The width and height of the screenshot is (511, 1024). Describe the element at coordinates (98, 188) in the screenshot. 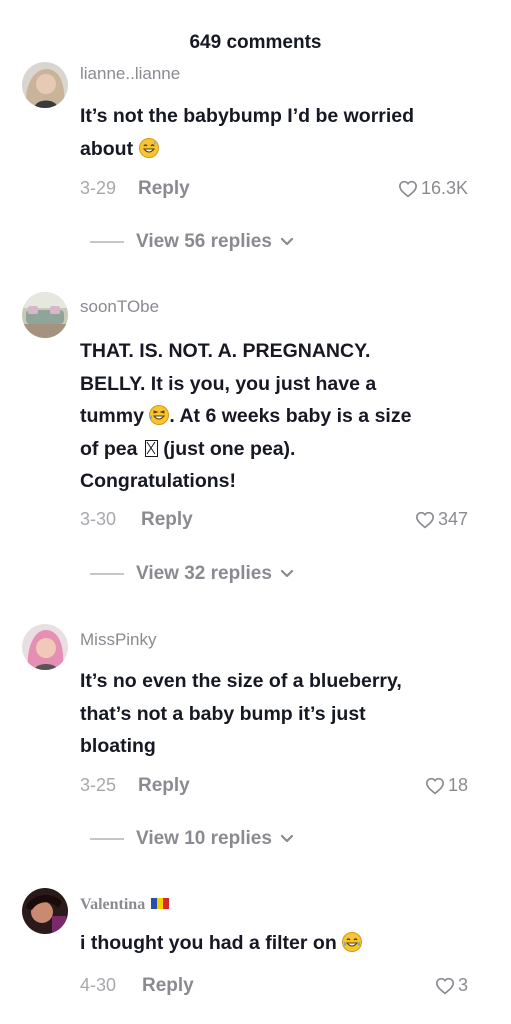

I see `comment-date: 3-29` at that location.